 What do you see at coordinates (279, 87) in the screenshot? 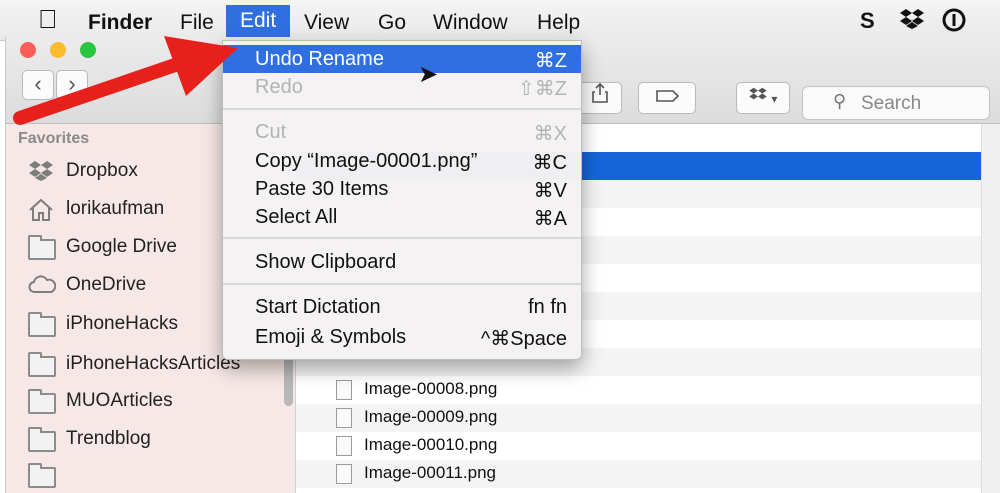
I see `menu-item-label: Redo` at bounding box center [279, 87].